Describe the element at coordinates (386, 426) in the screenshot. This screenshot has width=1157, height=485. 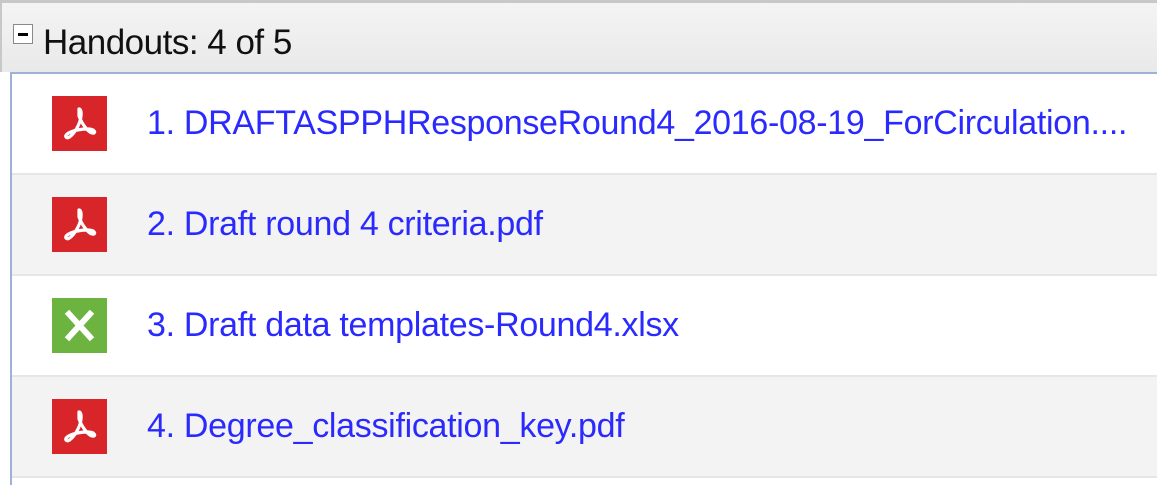
I see `handout-link-4: 4. Degree_classification_key.pdf` at that location.